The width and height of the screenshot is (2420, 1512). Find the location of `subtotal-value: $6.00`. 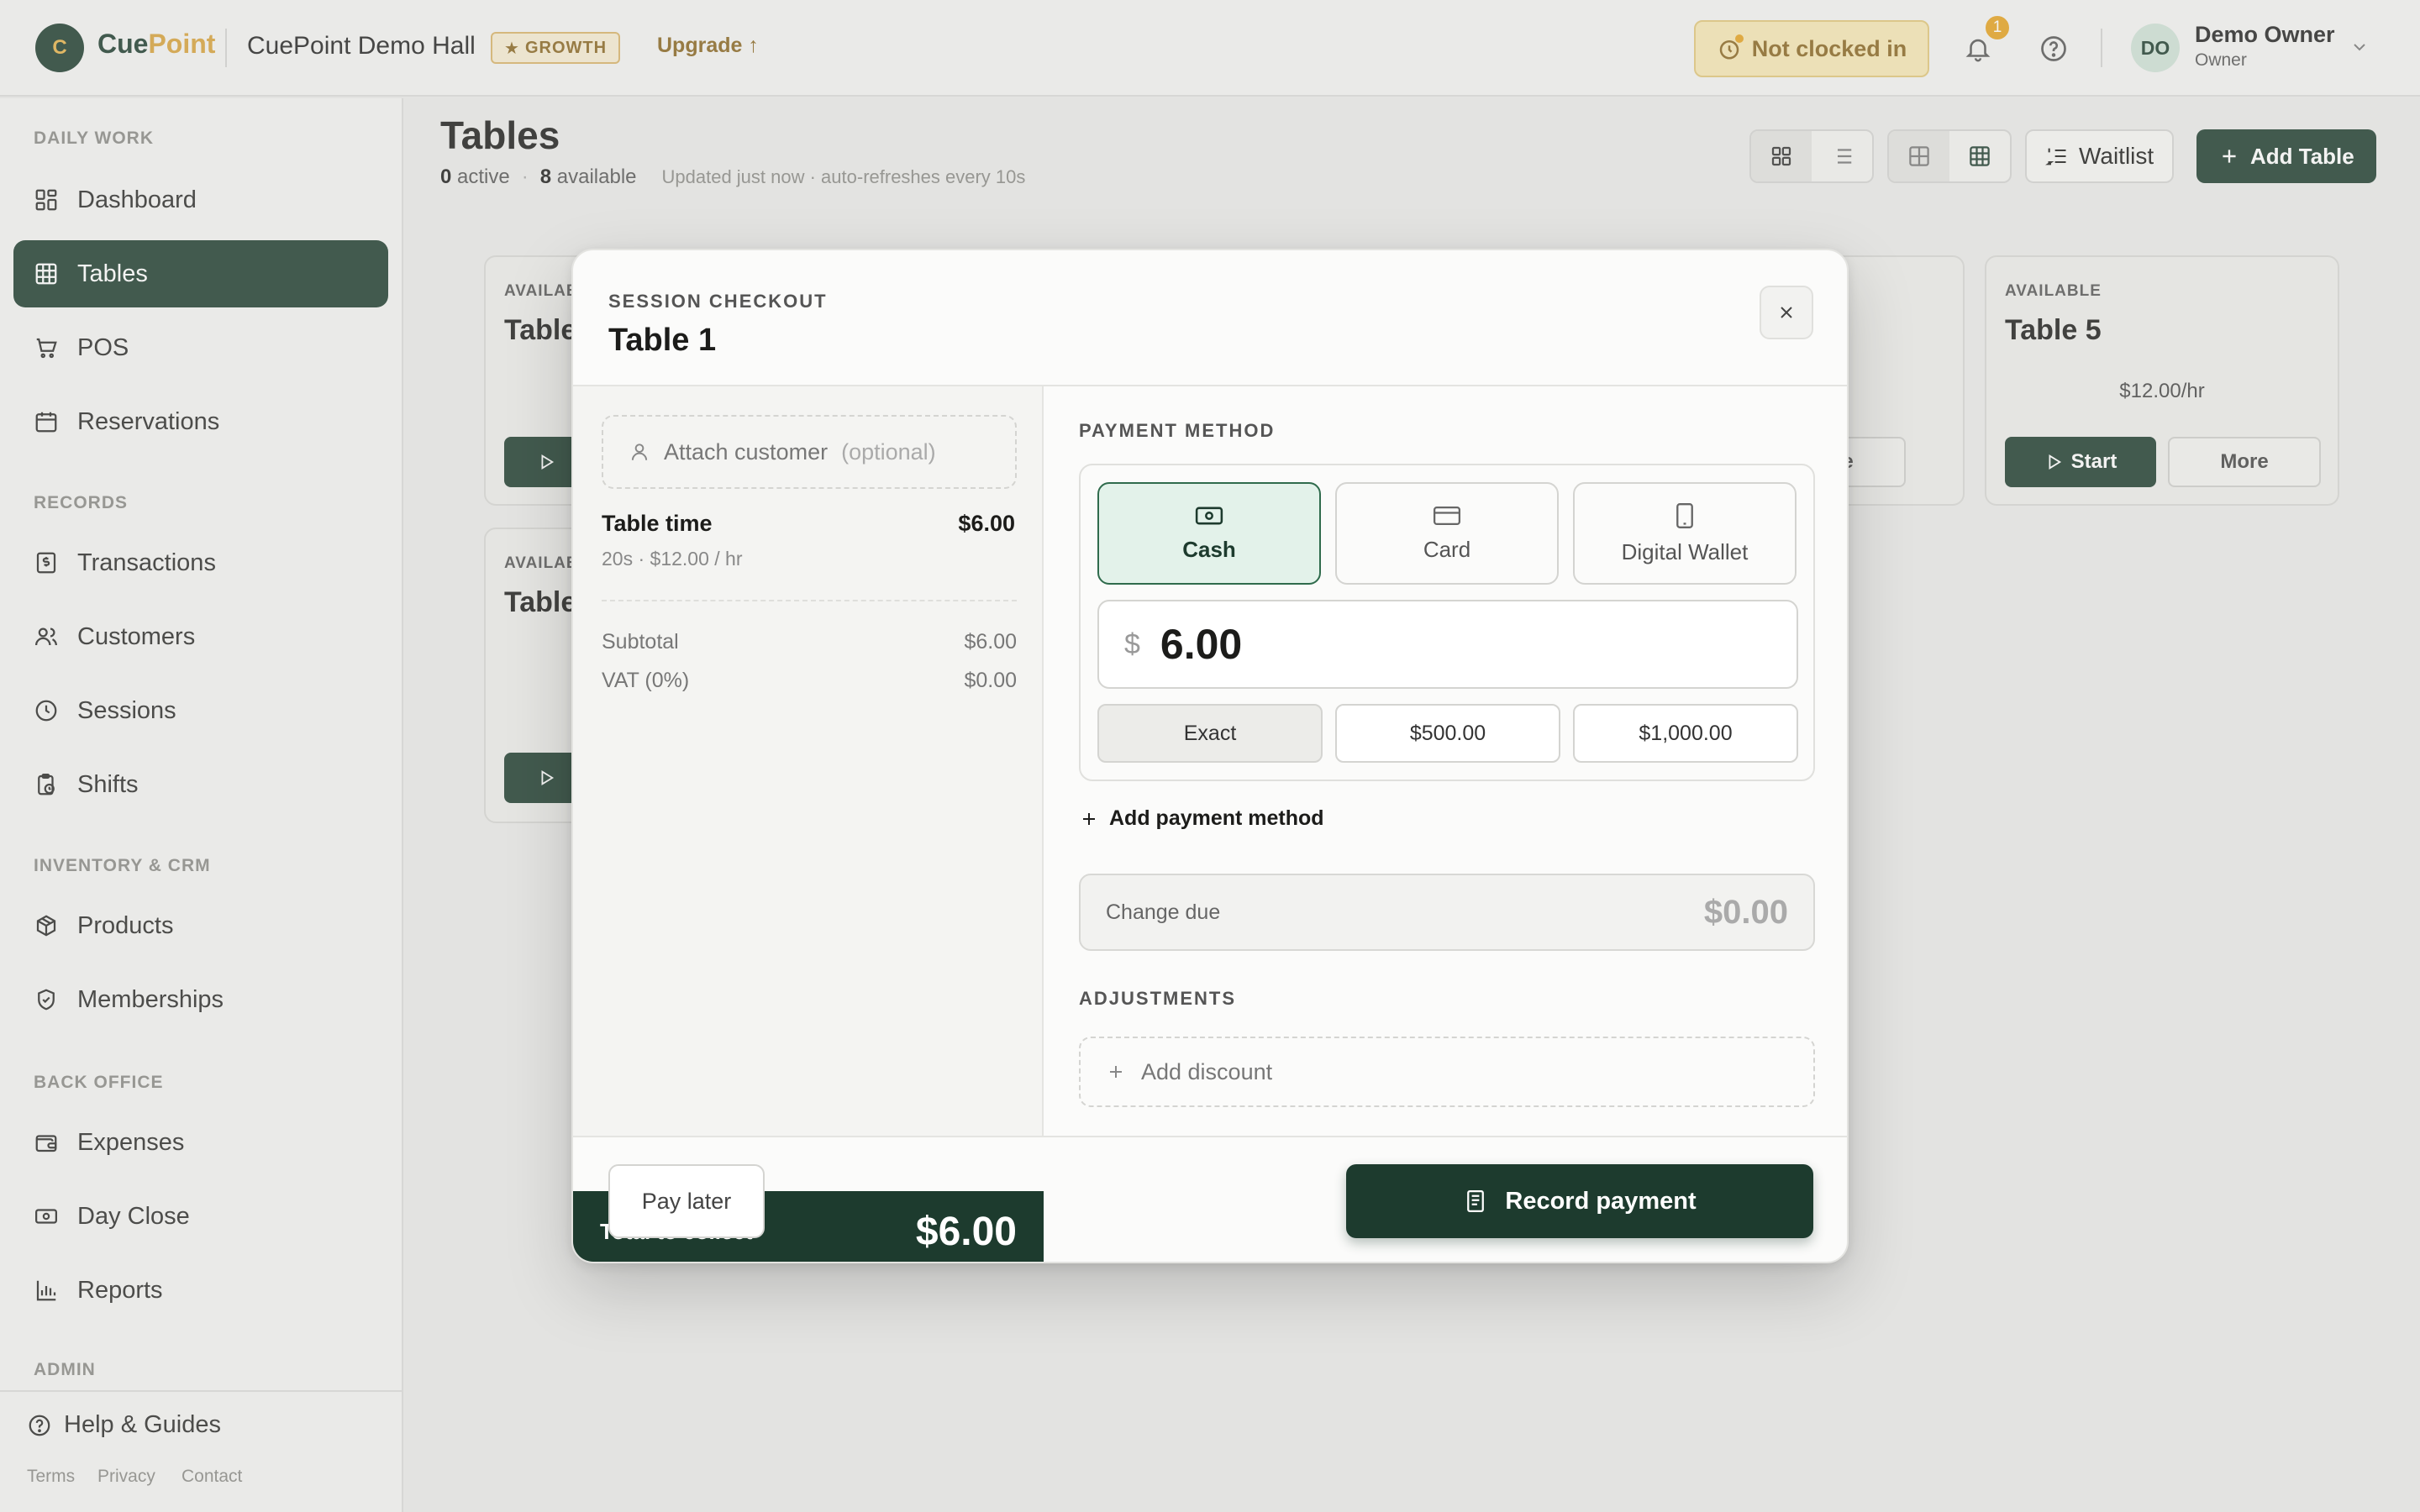

subtotal-value: $6.00 is located at coordinates (991, 642).